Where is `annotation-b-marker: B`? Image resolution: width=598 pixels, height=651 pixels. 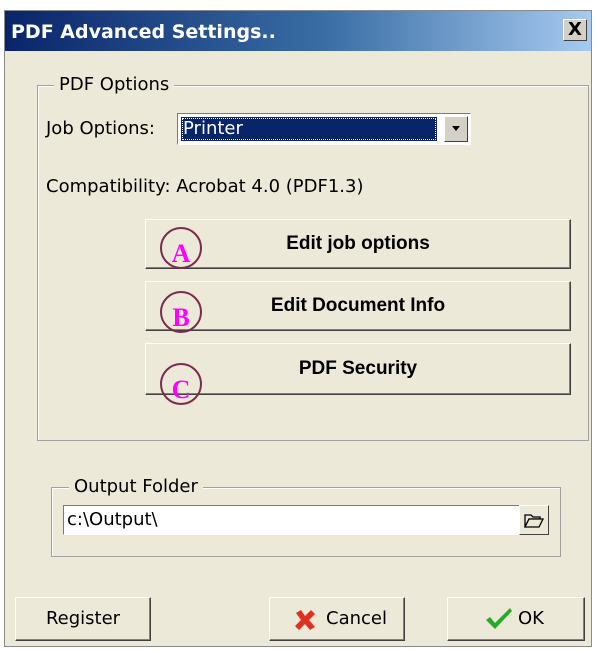 annotation-b-marker: B is located at coordinates (181, 312).